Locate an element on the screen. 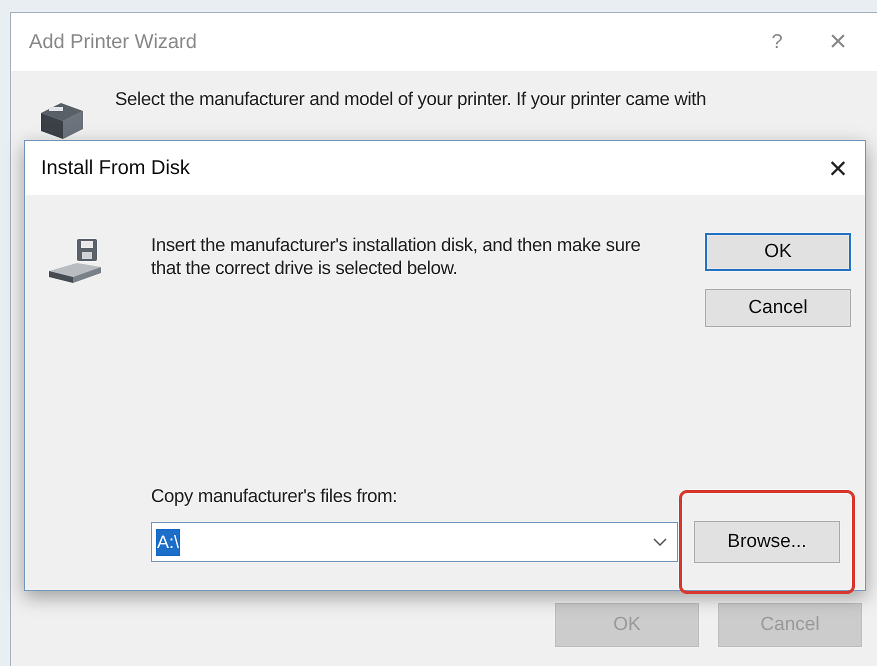 The width and height of the screenshot is (877, 666). field-label: Copy manufacturer's files from: is located at coordinates (274, 496).